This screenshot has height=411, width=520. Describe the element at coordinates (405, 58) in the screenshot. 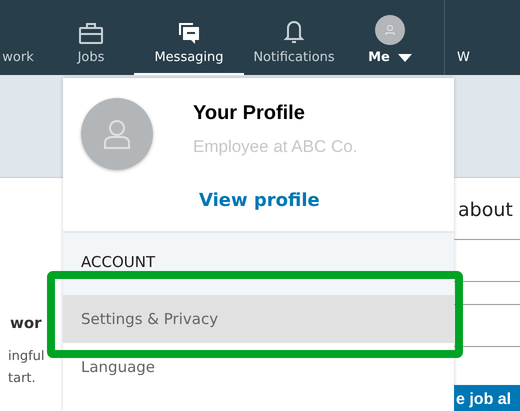

I see `caret-icon` at that location.